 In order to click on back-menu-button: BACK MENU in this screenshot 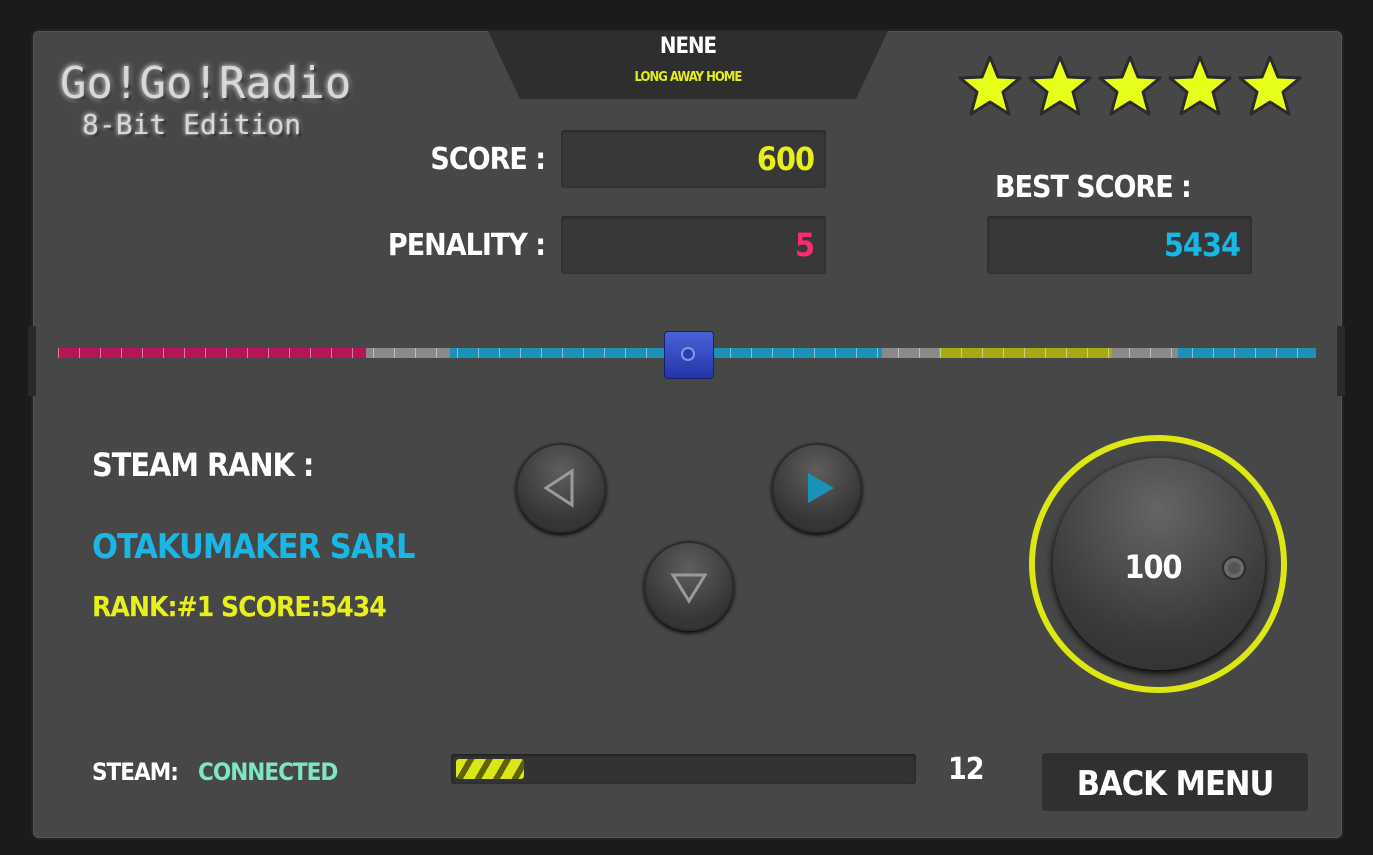, I will do `click(1175, 782)`.